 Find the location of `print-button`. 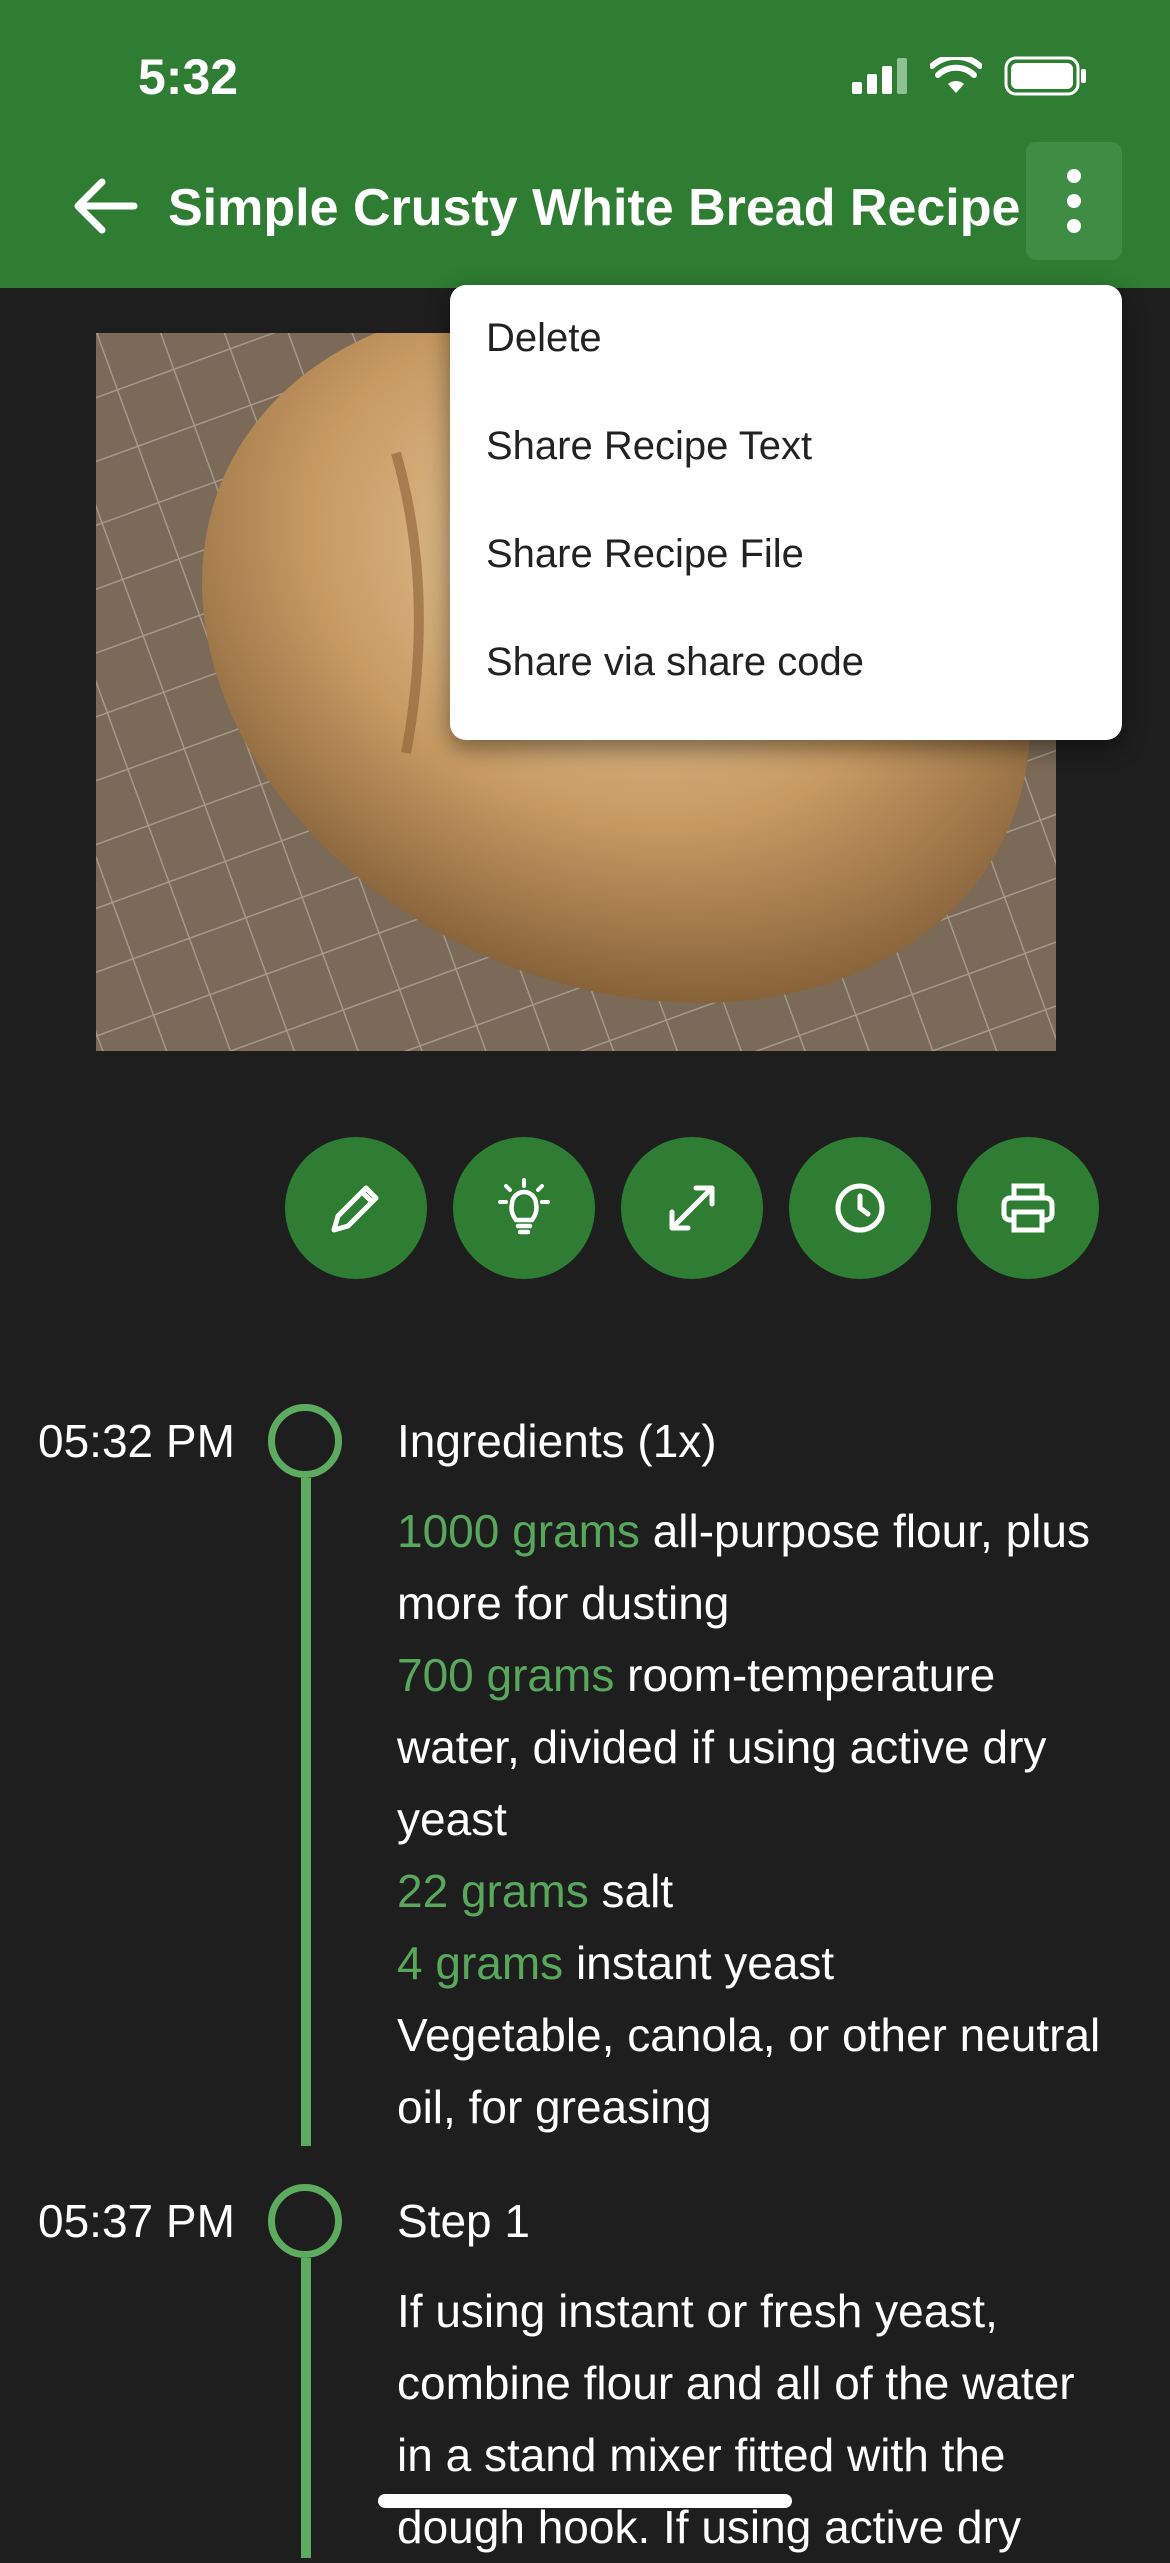

print-button is located at coordinates (1028, 1208).